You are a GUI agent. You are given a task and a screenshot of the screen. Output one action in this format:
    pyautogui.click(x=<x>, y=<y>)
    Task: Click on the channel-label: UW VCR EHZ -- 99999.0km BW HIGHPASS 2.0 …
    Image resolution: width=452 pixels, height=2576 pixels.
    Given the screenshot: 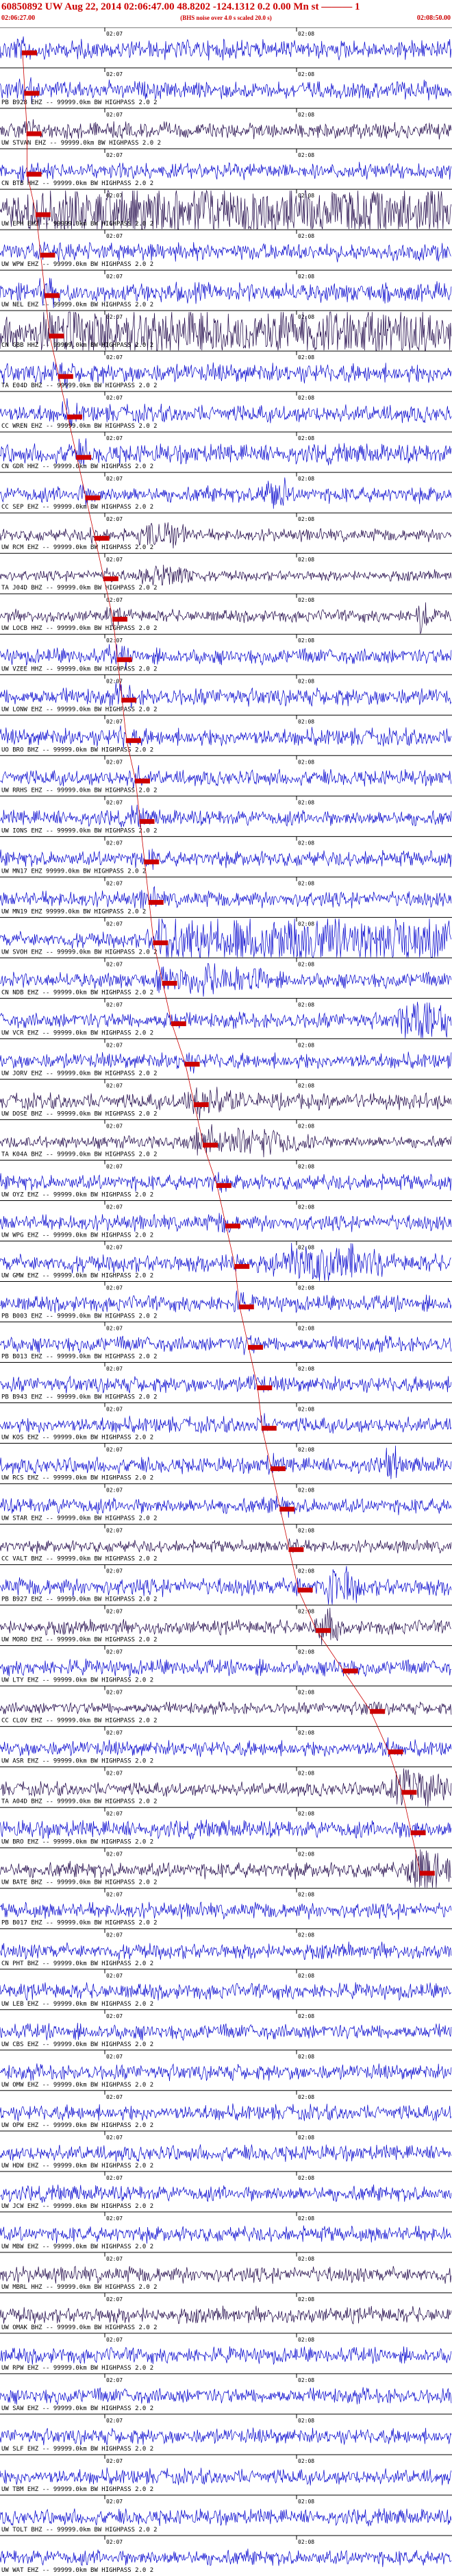 What is the action you would take?
    pyautogui.click(x=77, y=1033)
    